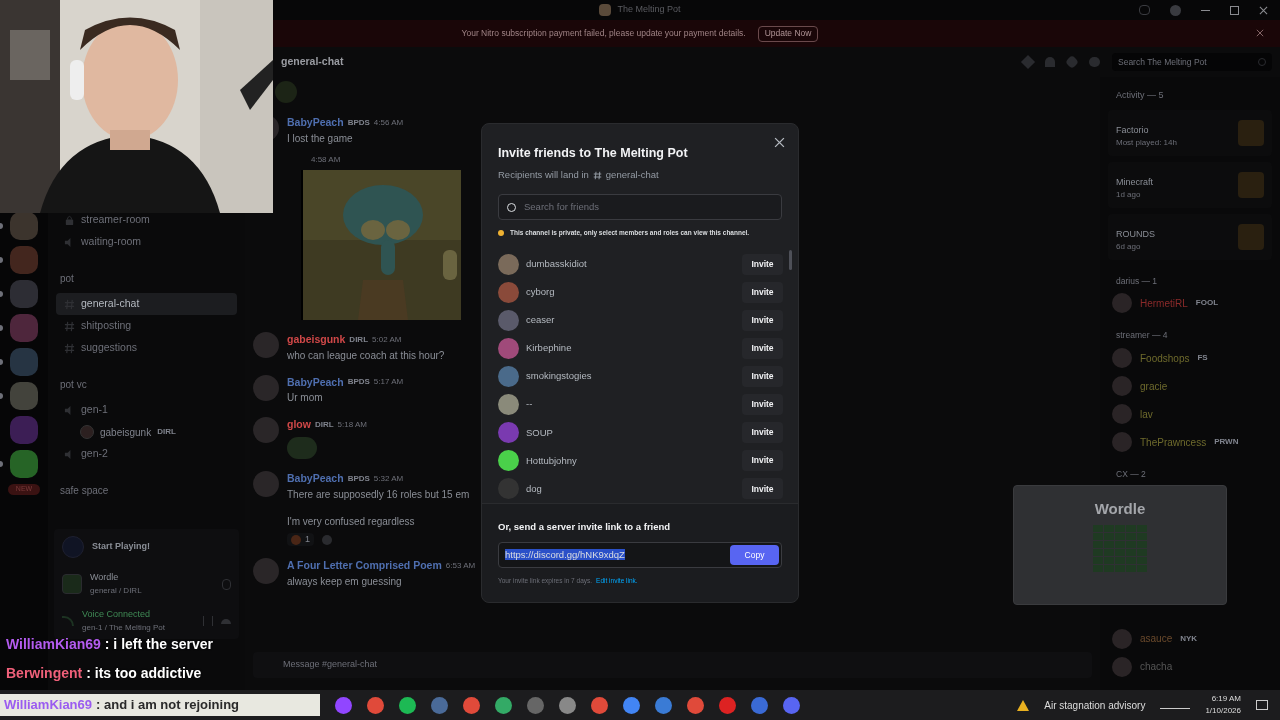 This screenshot has width=1280, height=720. Describe the element at coordinates (146, 304) in the screenshot. I see `channel-item: general-chat` at that location.